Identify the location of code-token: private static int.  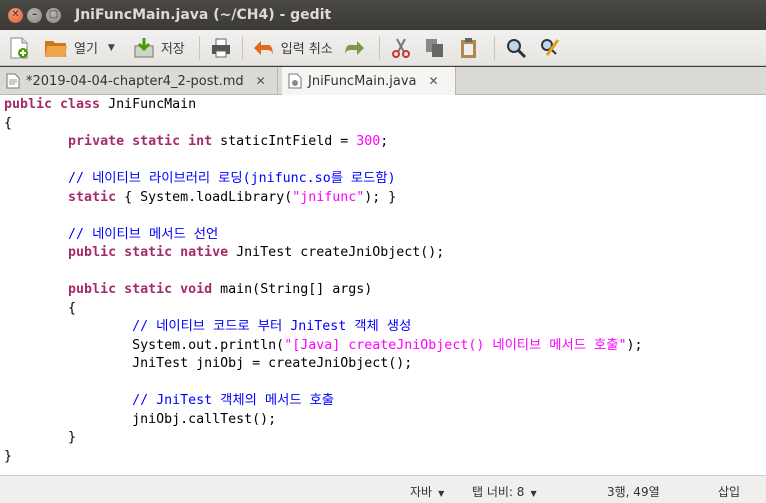
(140, 141).